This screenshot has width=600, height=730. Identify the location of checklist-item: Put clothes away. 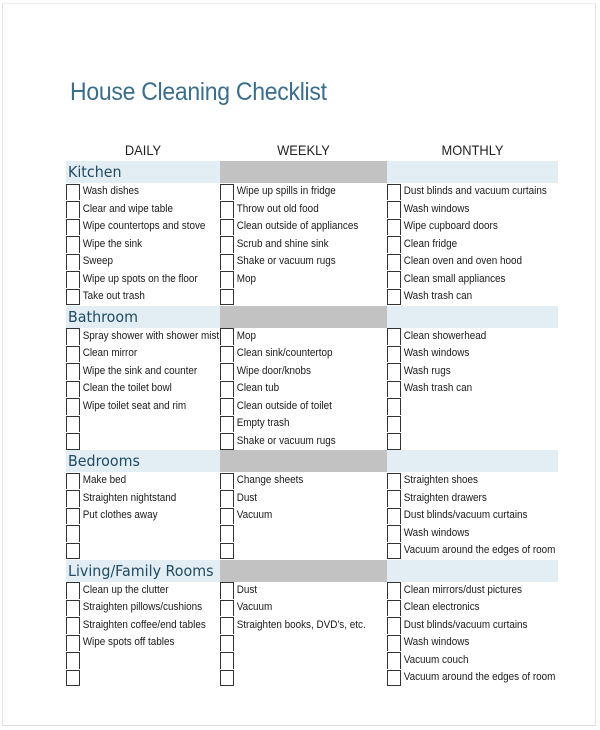
(143, 516).